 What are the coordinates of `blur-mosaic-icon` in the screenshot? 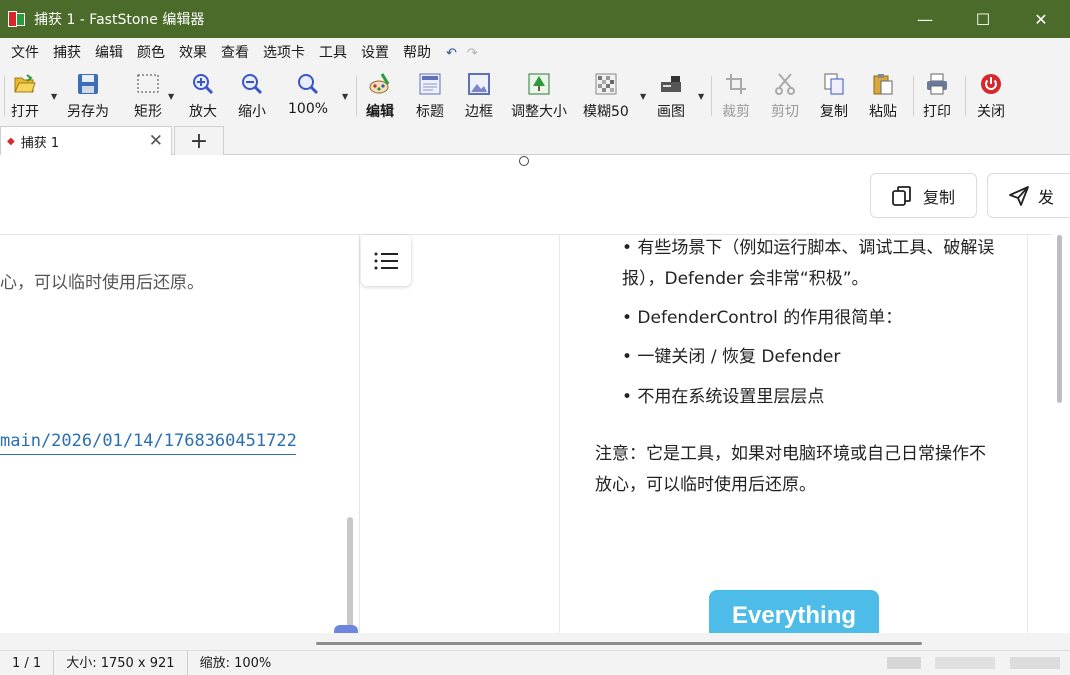 It's located at (606, 84).